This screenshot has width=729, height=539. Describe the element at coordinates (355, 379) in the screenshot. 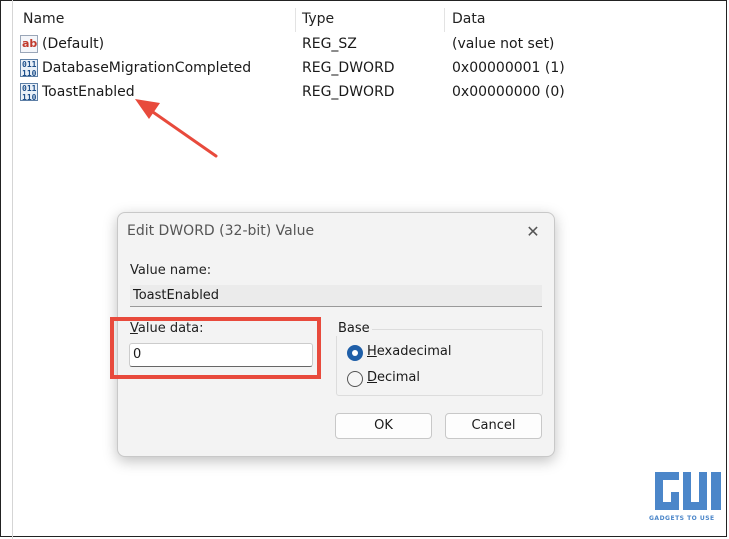

I see `radio-decimal` at that location.